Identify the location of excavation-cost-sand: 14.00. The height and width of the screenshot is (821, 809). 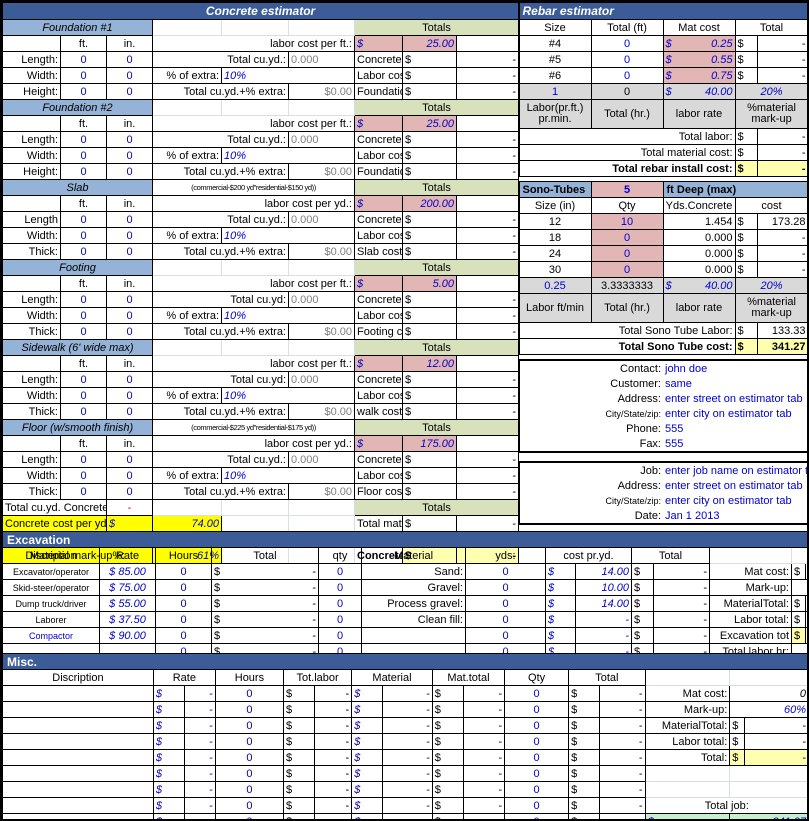
(603, 571).